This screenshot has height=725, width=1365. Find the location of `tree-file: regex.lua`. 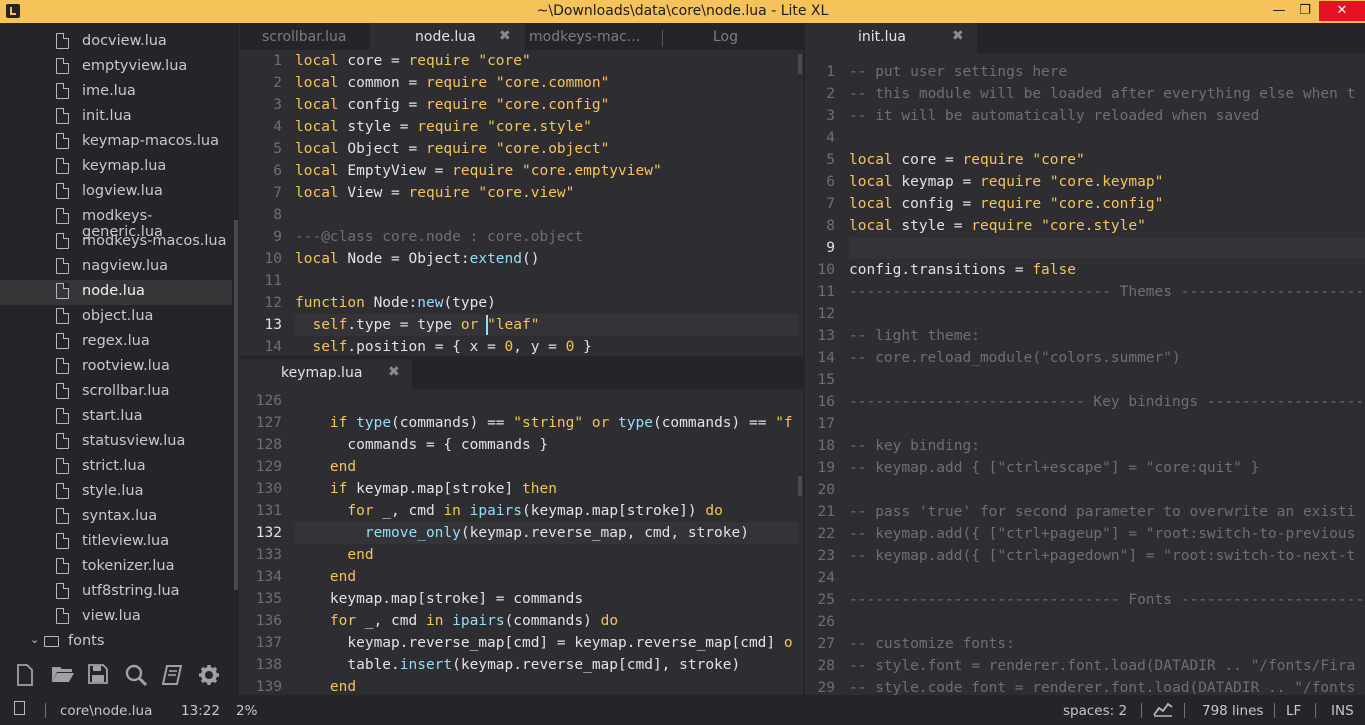

tree-file: regex.lua is located at coordinates (116, 342).